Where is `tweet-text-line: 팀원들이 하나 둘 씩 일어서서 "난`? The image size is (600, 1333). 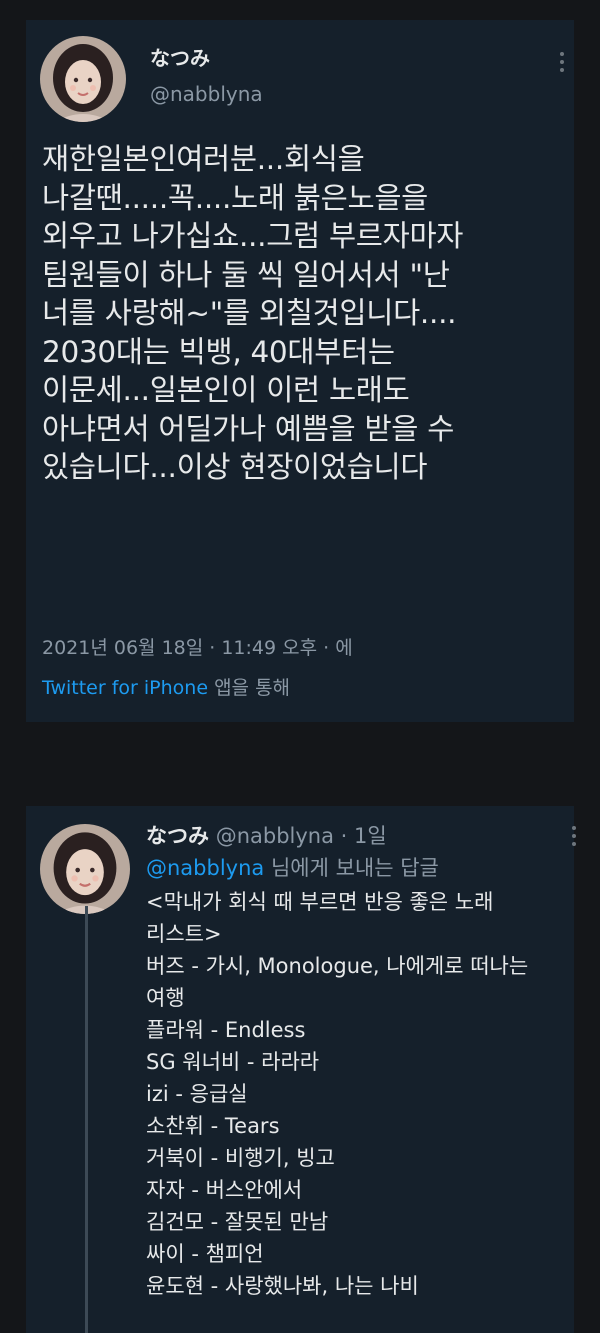 tweet-text-line: 팀원들이 하나 둘 씩 일어서서 "난 is located at coordinates (246, 274).